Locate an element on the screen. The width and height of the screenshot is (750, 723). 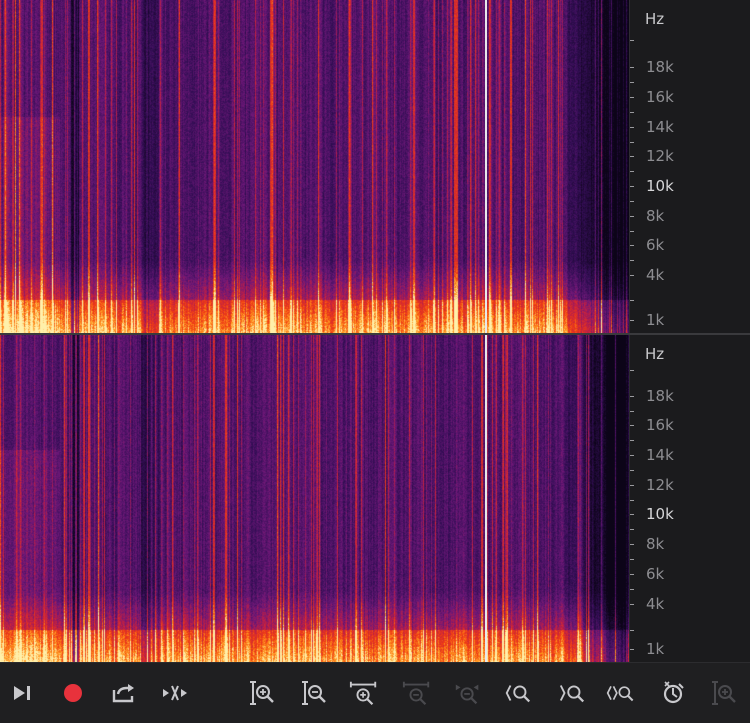
zoom-in-to-out-point-icon is located at coordinates (572, 694).